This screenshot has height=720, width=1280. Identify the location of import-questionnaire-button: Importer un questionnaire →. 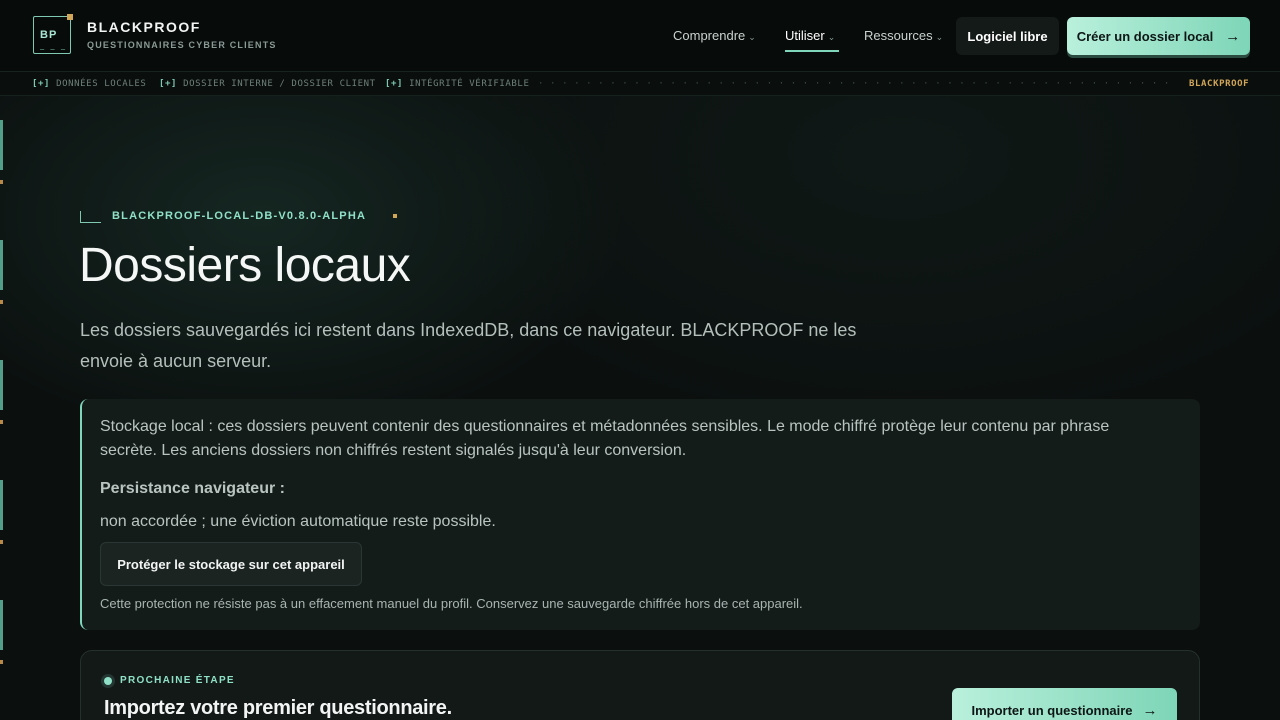
(1064, 704).